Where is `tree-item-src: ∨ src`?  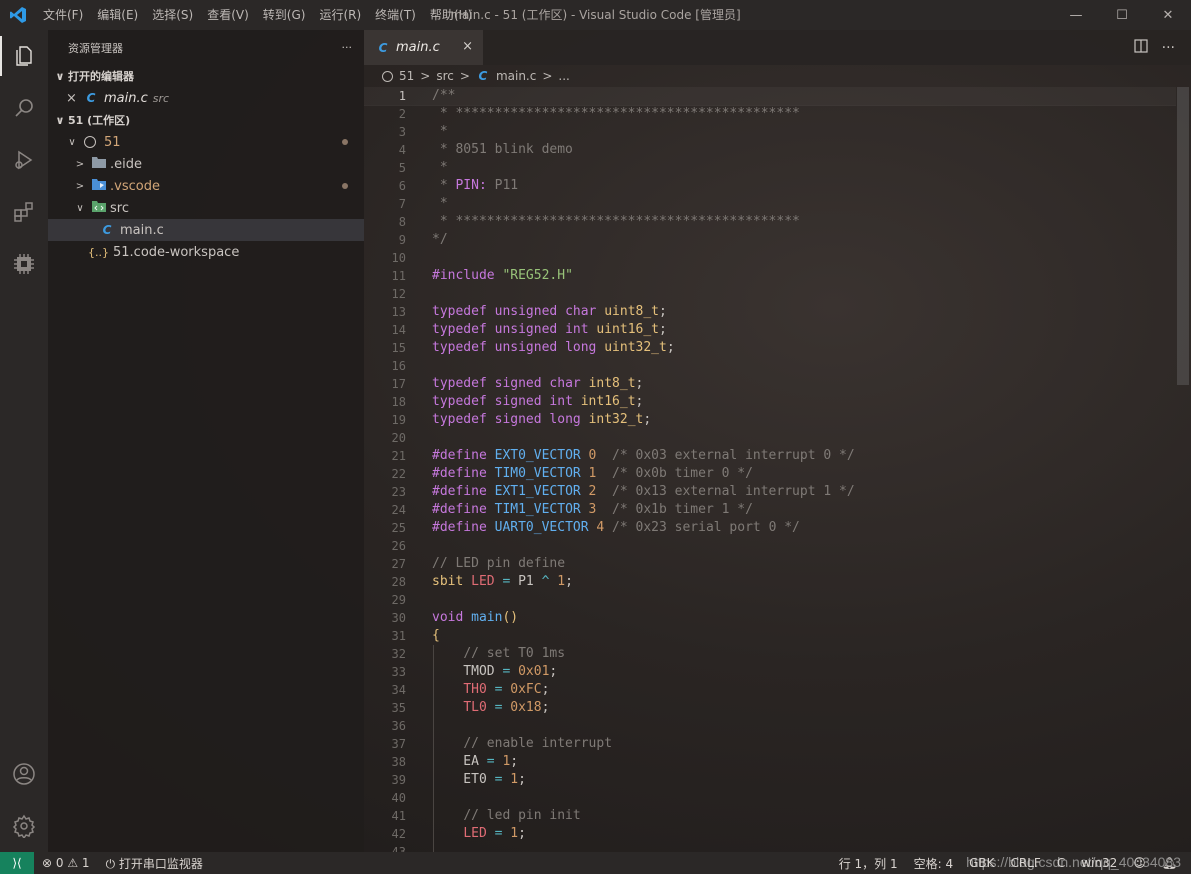 tree-item-src: ∨ src is located at coordinates (206, 208).